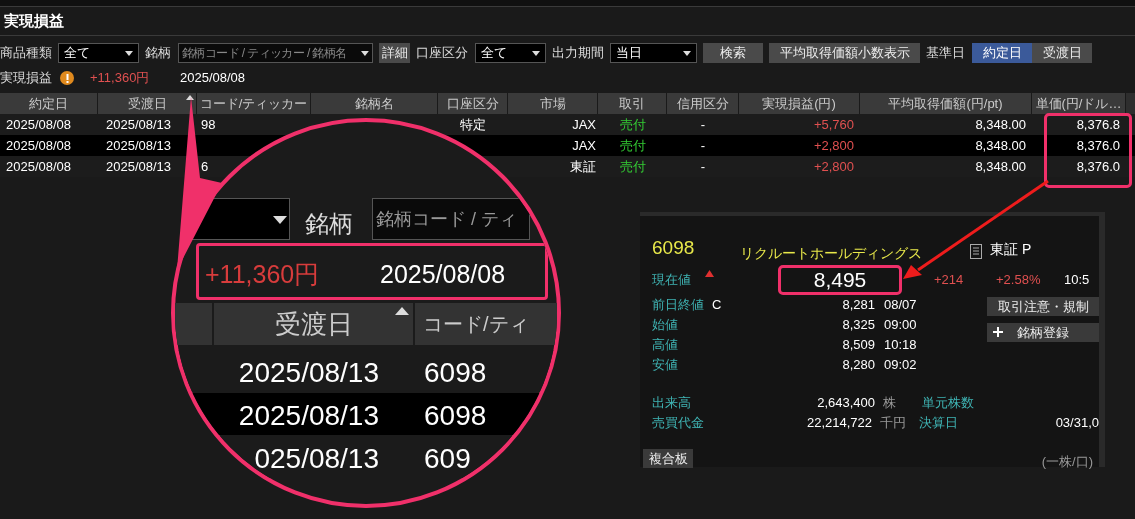 The height and width of the screenshot is (519, 1135). What do you see at coordinates (976, 251) in the screenshot?
I see `document-icon` at bounding box center [976, 251].